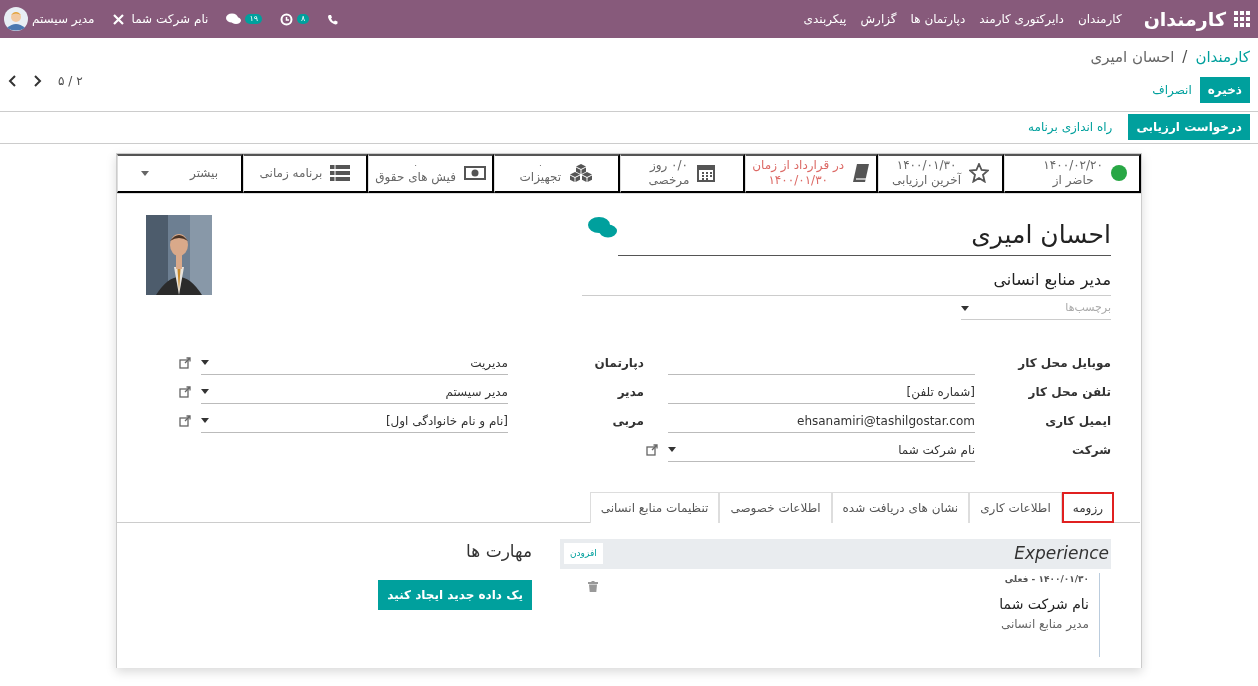 The height and width of the screenshot is (686, 1258). What do you see at coordinates (583, 553) in the screenshot?
I see `add-button: افزودن` at bounding box center [583, 553].